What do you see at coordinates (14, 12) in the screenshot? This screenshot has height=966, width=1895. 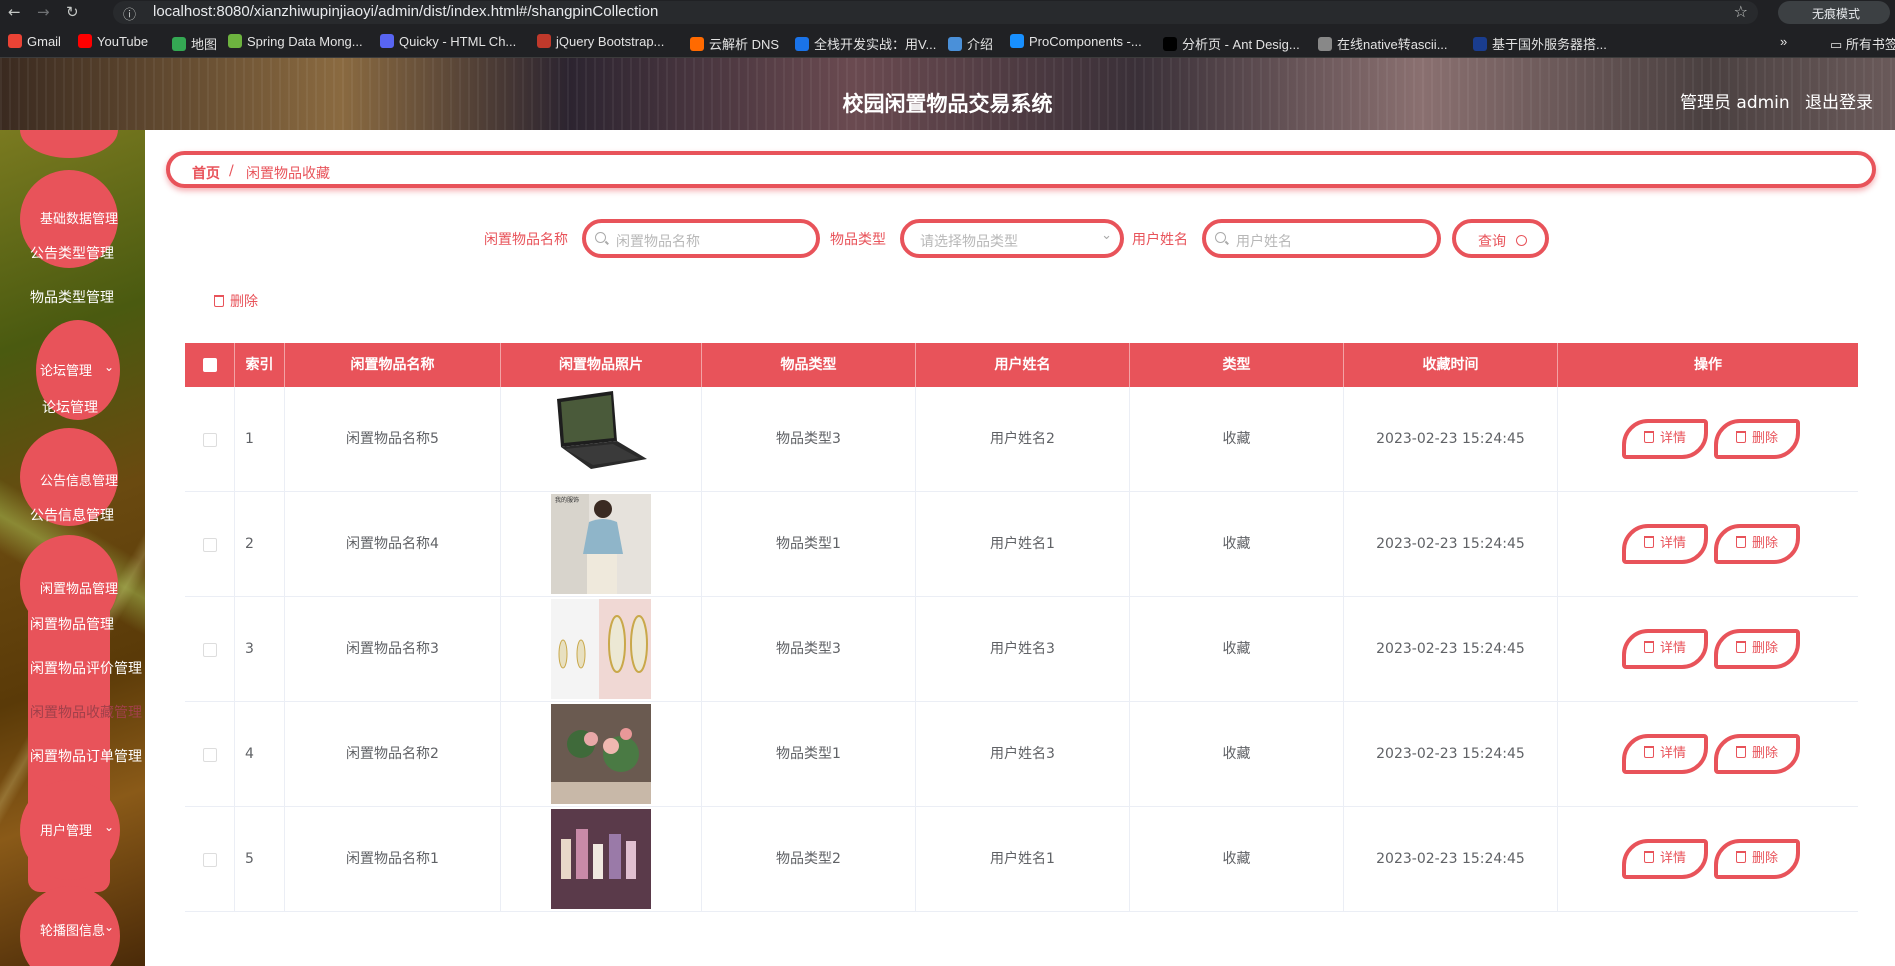 I see `back-icon: ←` at bounding box center [14, 12].